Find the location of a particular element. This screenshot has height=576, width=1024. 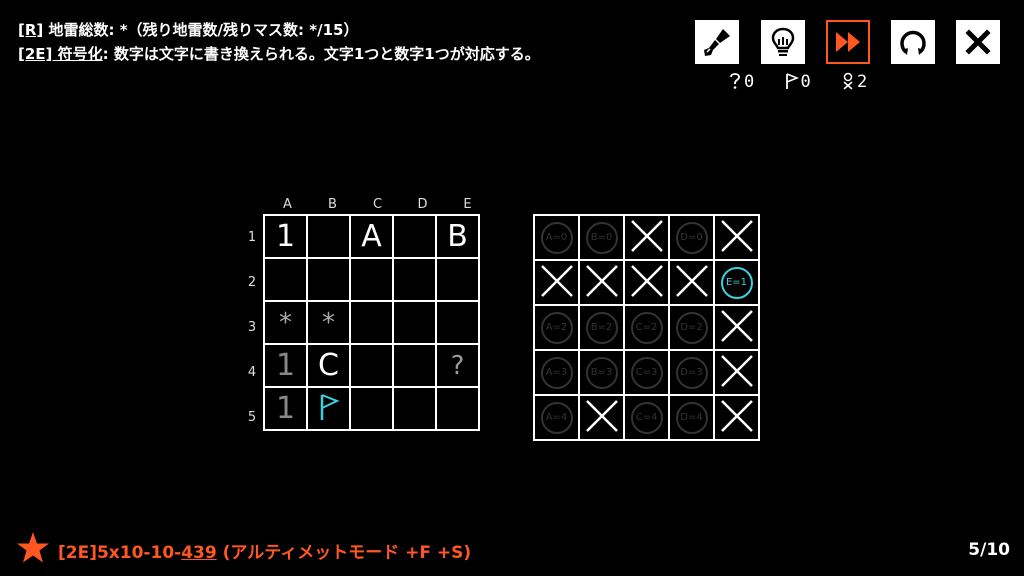

cand-e2 is located at coordinates (736, 327).